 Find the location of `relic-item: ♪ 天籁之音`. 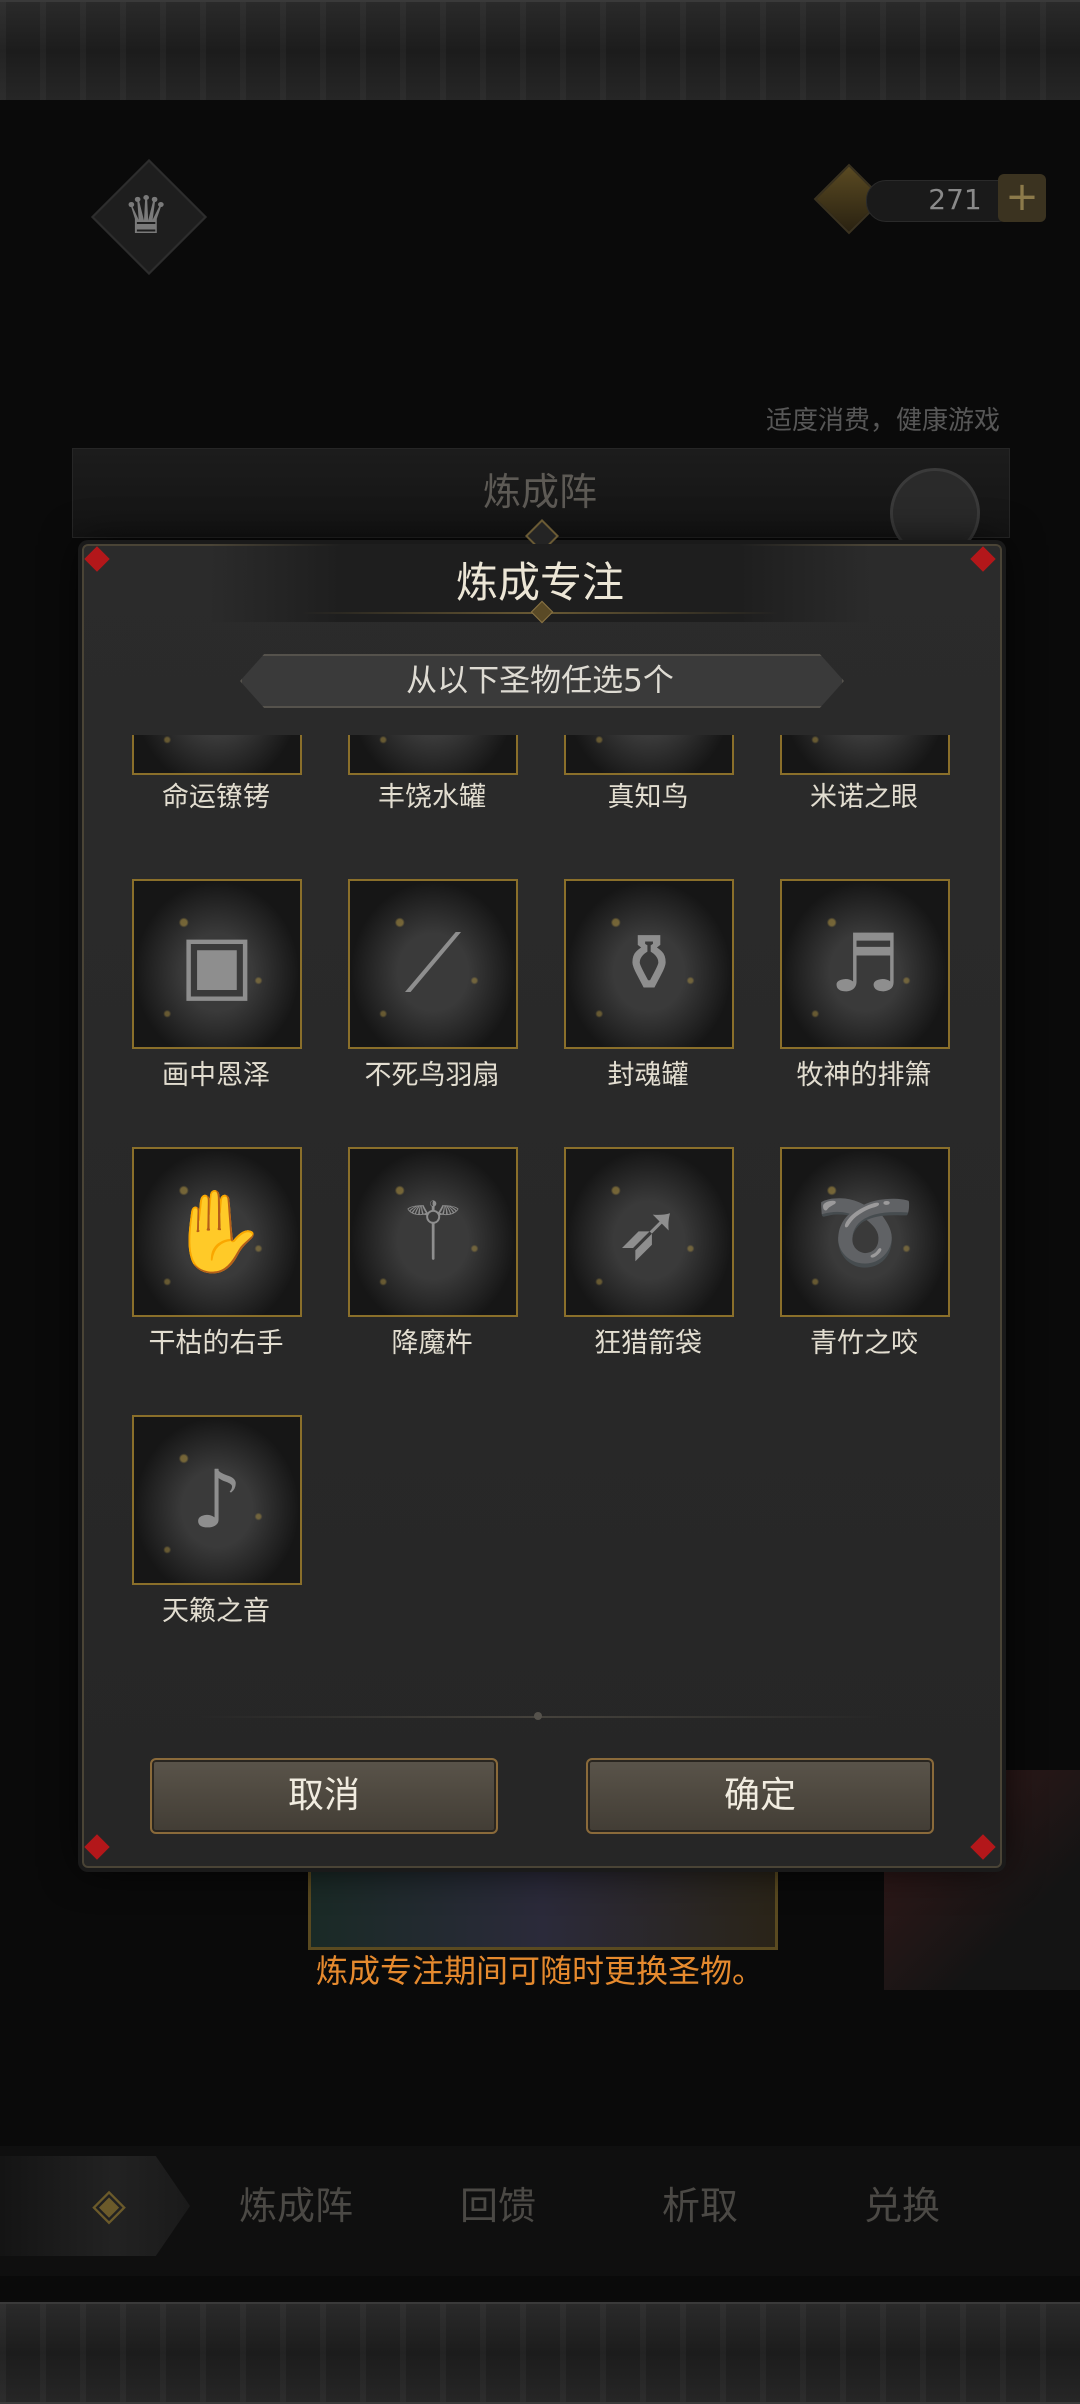

relic-item: ♪ 天籁之音 is located at coordinates (216, 1525).